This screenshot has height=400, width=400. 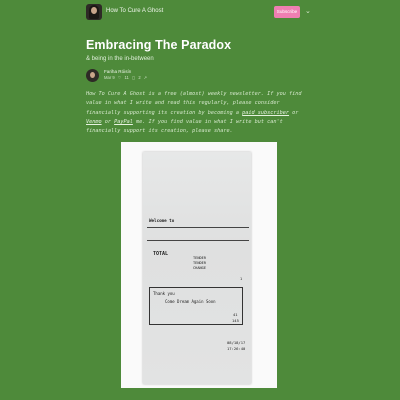 What do you see at coordinates (162, 220) in the screenshot?
I see `receipt-welcome: Welcome to` at bounding box center [162, 220].